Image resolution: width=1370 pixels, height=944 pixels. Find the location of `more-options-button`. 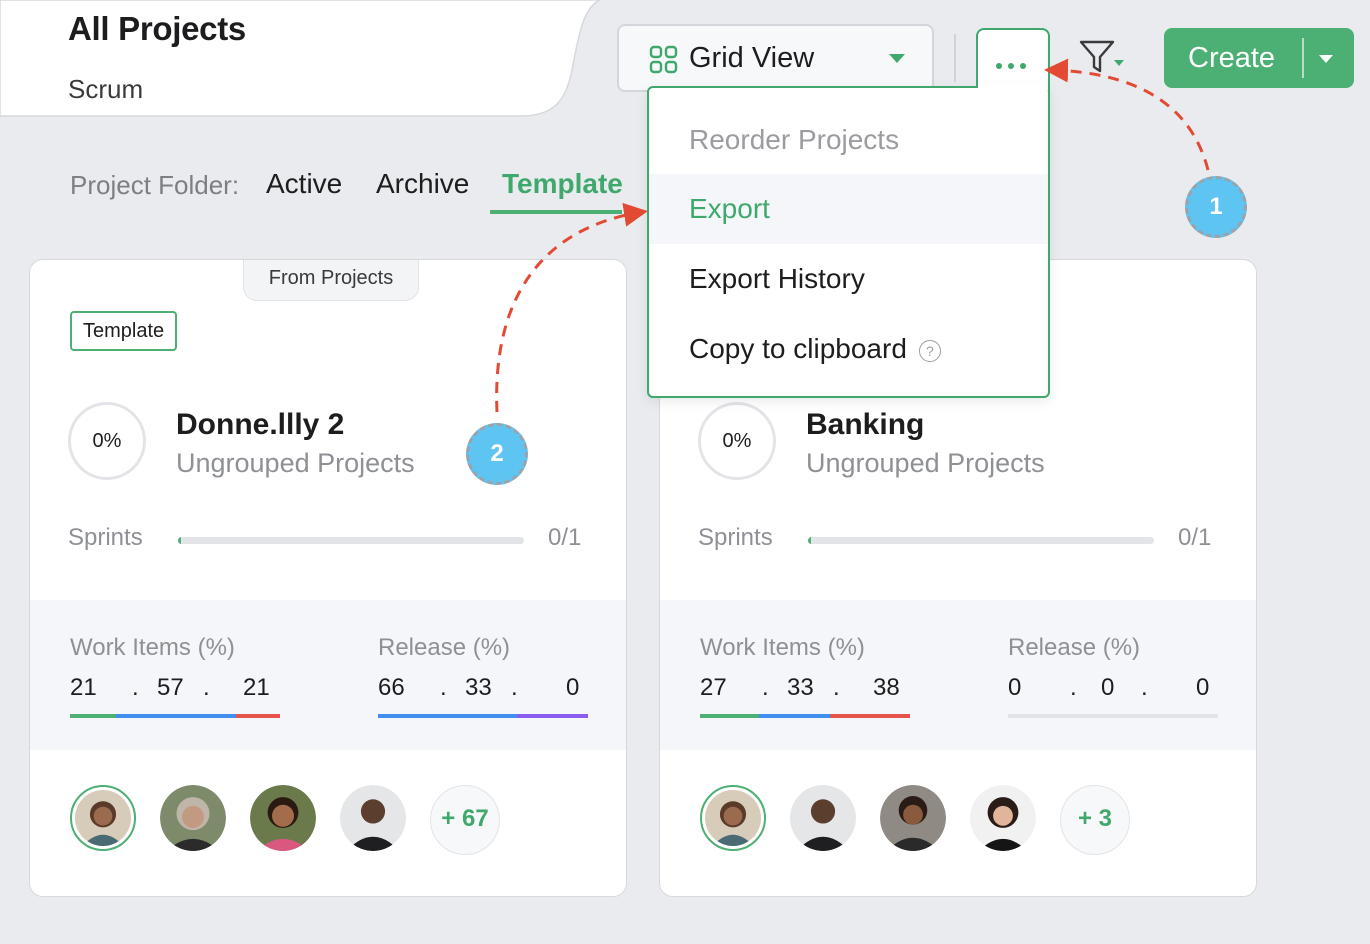

more-options-button is located at coordinates (1013, 60).